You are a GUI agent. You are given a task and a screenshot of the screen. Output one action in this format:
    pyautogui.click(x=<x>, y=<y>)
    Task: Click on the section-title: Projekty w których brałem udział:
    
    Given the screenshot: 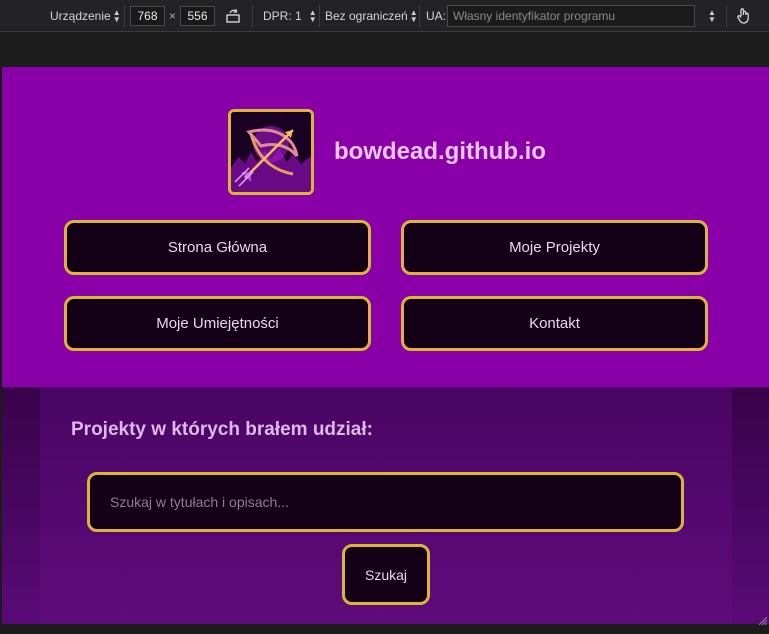 What is the action you would take?
    pyautogui.click(x=222, y=429)
    